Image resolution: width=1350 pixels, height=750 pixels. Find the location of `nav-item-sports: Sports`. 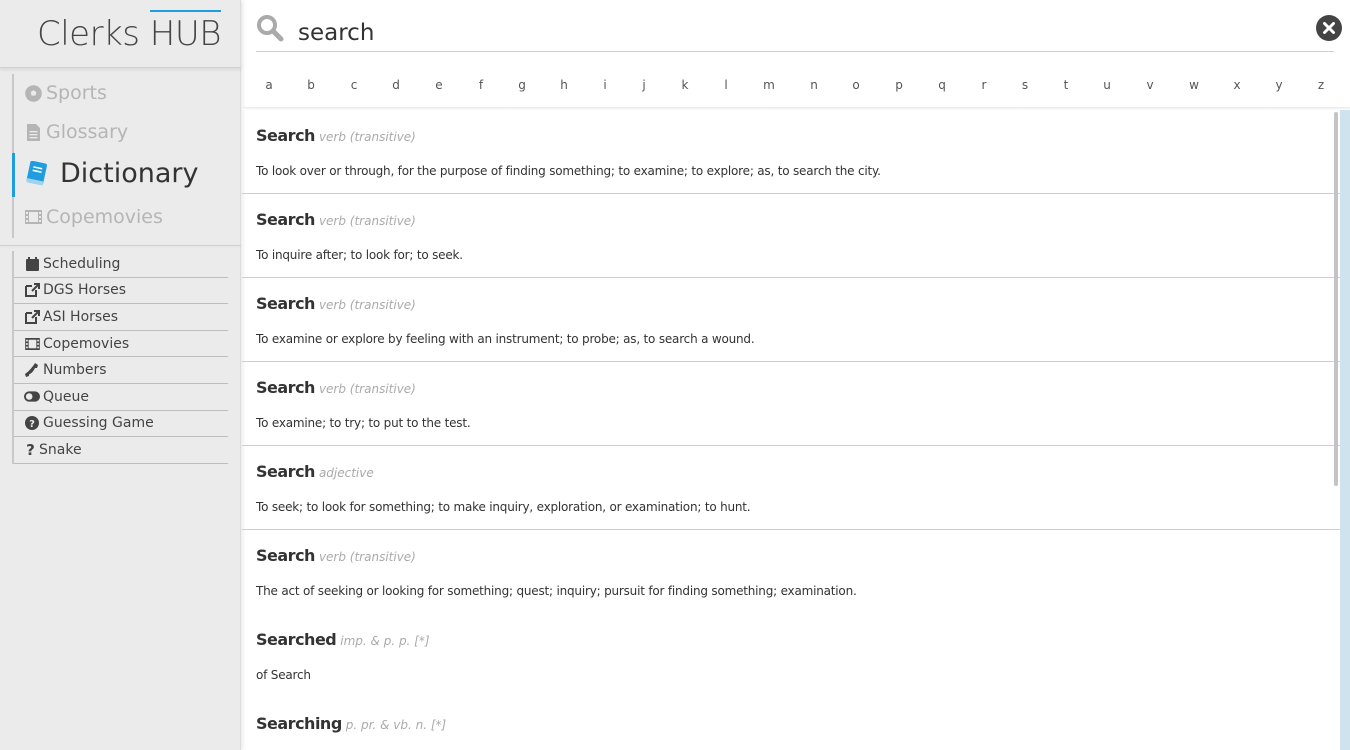

nav-item-sports: Sports is located at coordinates (65, 93).